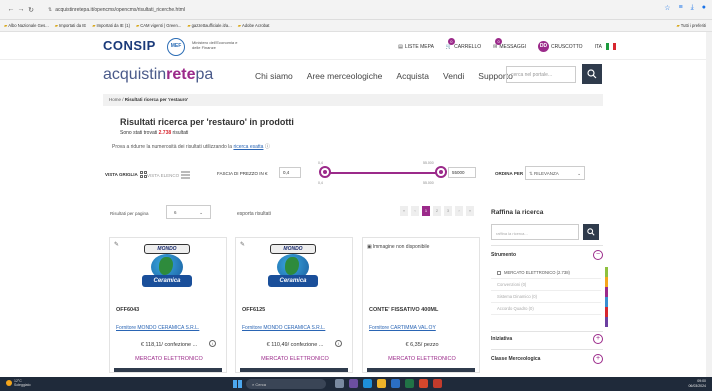 The width and height of the screenshot is (712, 391). Describe the element at coordinates (423, 328) in the screenshot. I see `supplier-link: Fornitore CARTIMMA VAL.OY` at that location.